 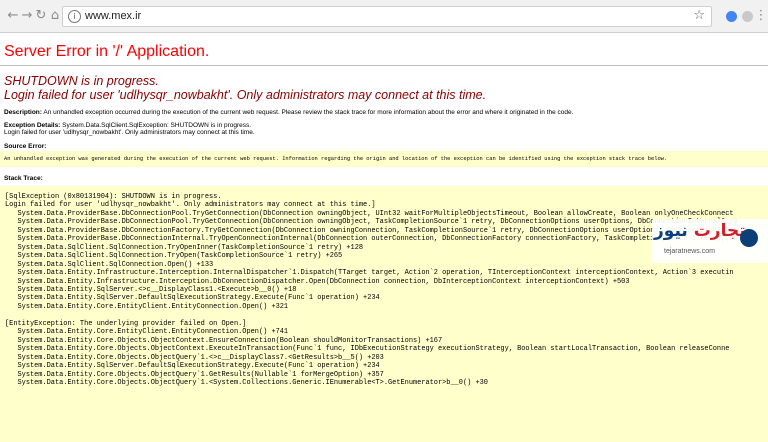 I want to click on watermark-logo: تجارت نیوز tejaratnews.com, so click(x=710, y=241).